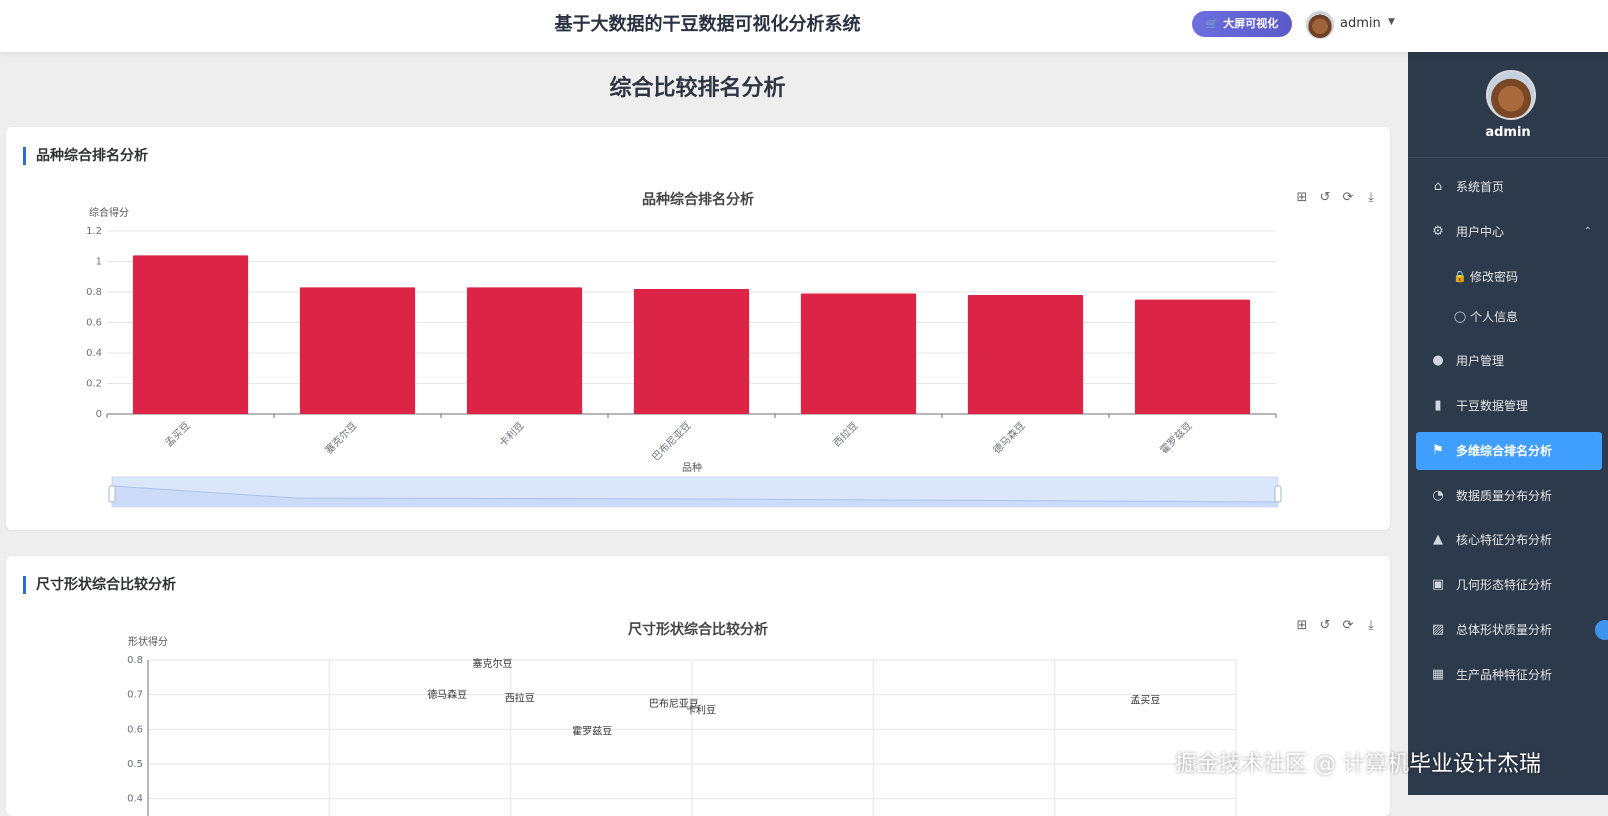 This screenshot has height=816, width=1608. What do you see at coordinates (1358, 764) in the screenshot?
I see `watermark: 掘金技术社区 @ 计算机毕业设计杰瑞` at bounding box center [1358, 764].